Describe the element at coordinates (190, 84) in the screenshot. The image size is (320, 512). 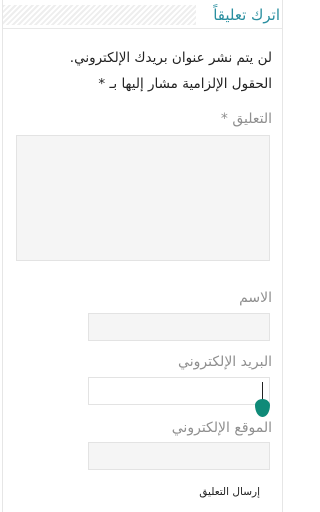
I see `required-fields-notice-text: الحقول الإلزامية مشار إليها بـ` at that location.